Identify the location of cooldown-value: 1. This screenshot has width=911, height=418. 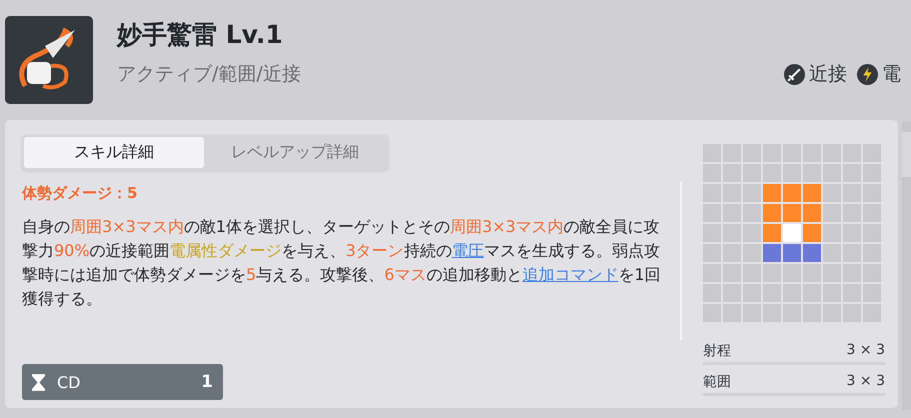
(207, 382).